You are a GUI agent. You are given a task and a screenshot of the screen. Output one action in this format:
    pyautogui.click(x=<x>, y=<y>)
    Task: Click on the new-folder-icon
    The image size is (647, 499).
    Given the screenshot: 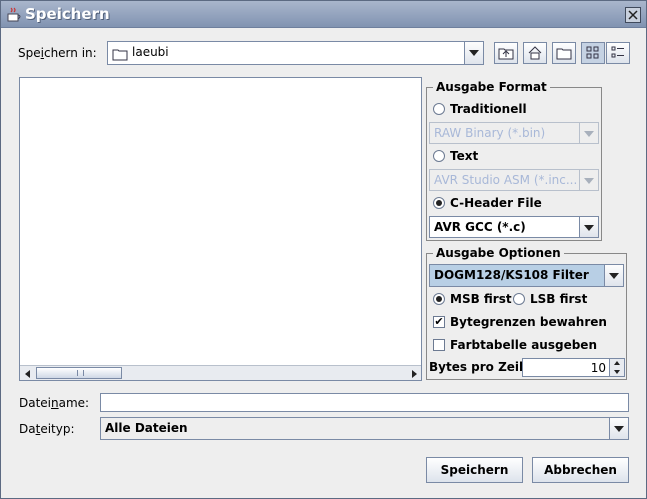 What is the action you would take?
    pyautogui.click(x=564, y=54)
    